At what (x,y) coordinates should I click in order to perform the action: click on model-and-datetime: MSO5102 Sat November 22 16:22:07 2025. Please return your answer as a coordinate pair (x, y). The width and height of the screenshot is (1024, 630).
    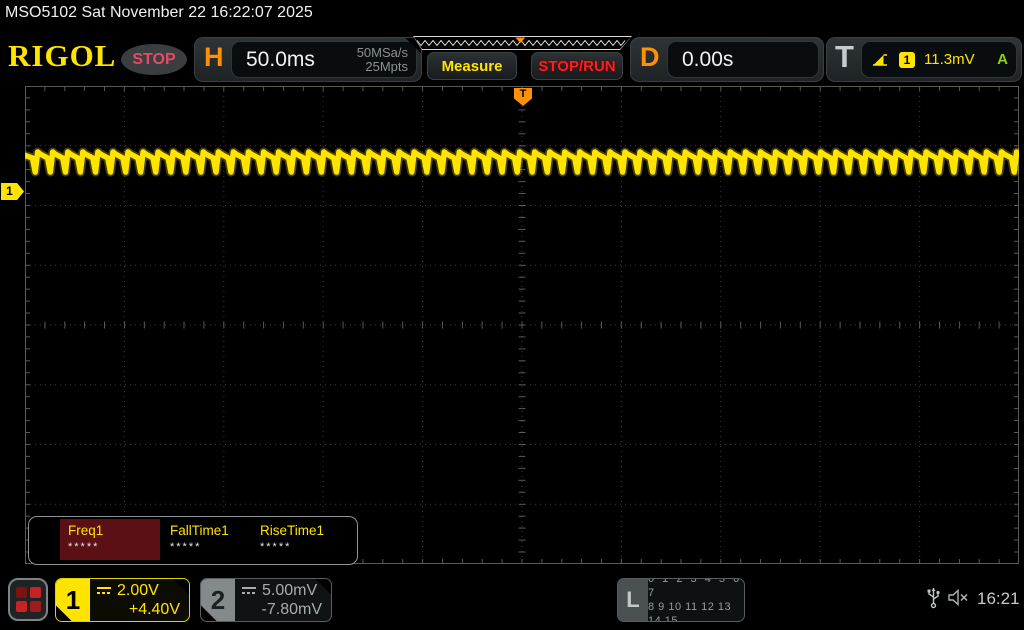
    Looking at the image, I should click on (159, 12).